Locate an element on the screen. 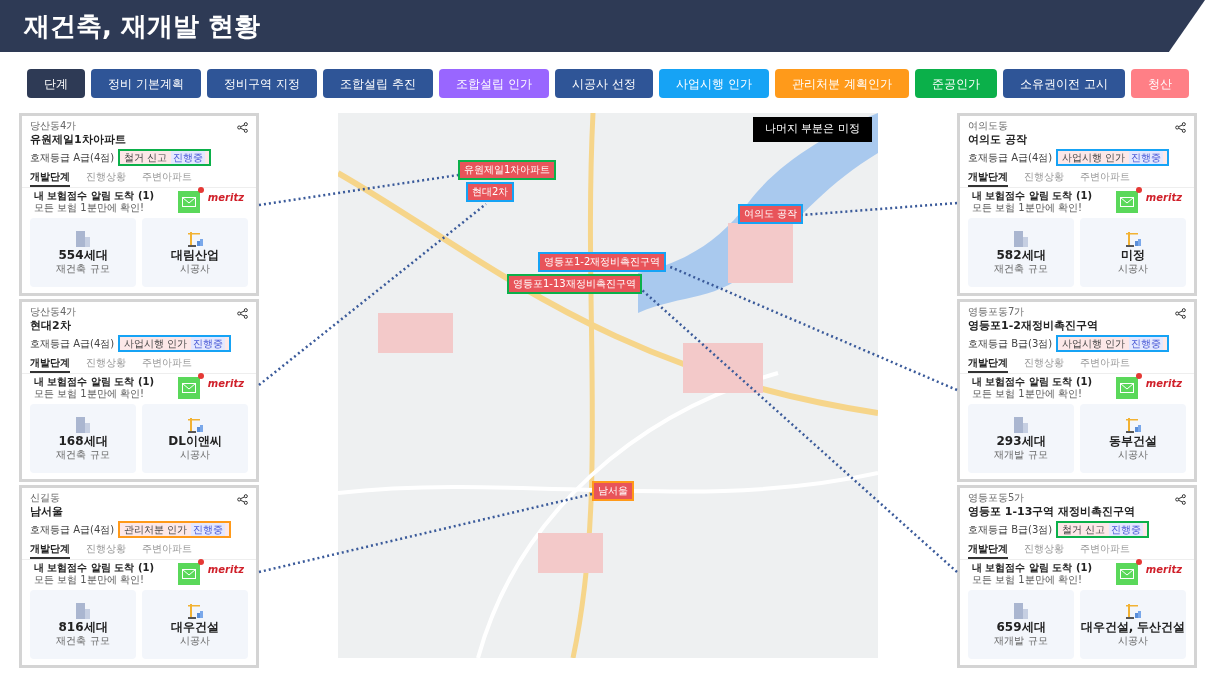 The width and height of the screenshot is (1216, 684). map-marker-label: 현대2차 is located at coordinates (490, 192).